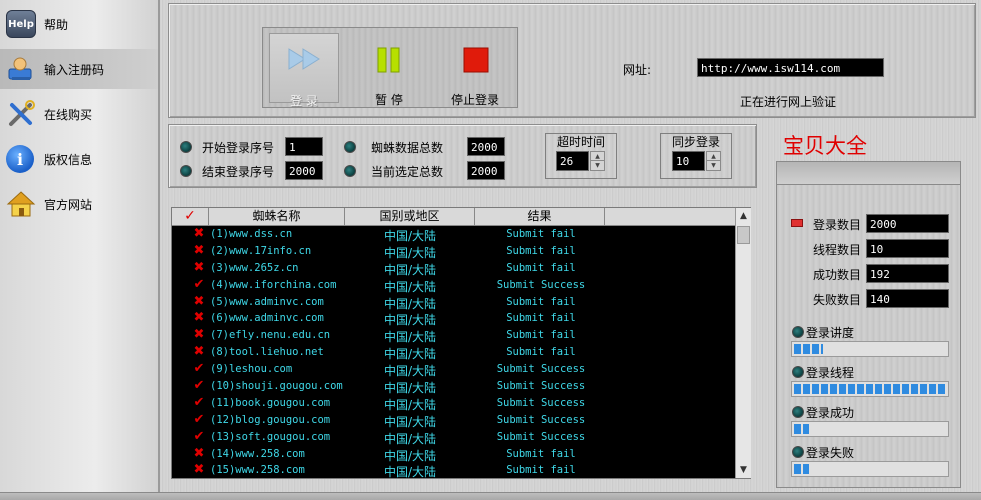 The height and width of the screenshot is (500, 981). I want to click on thread-bar, so click(870, 389).